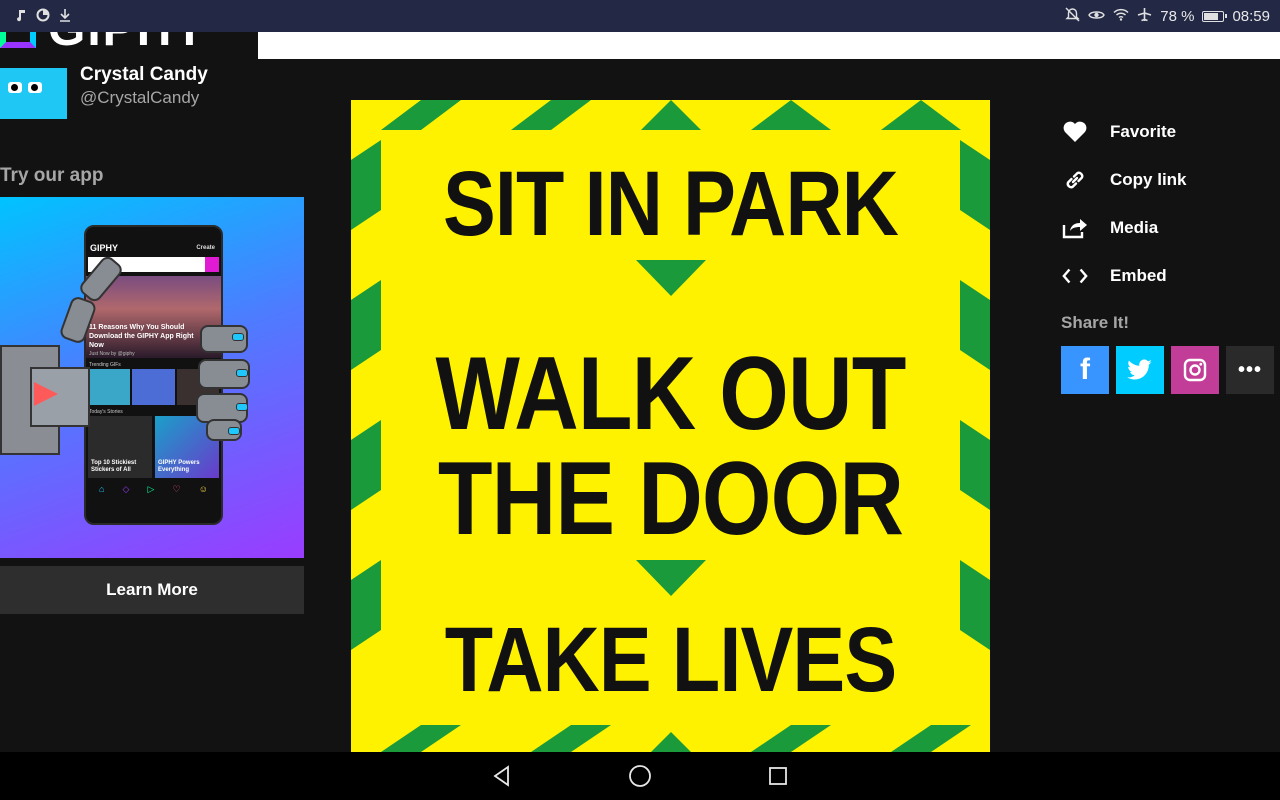 The image size is (1280, 800). I want to click on code-icon, so click(1075, 276).